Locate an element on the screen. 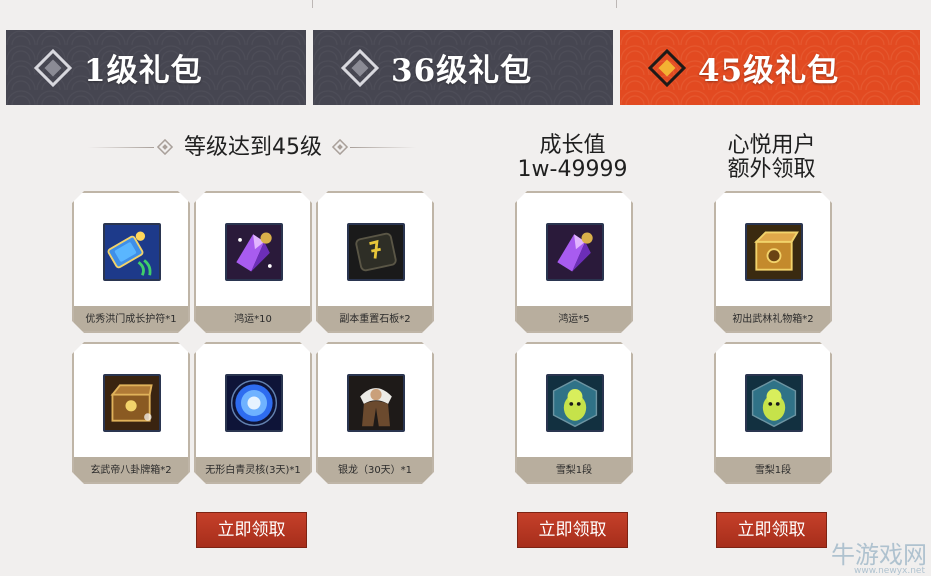 The image size is (931, 576). gift-box-icon is located at coordinates (774, 252).